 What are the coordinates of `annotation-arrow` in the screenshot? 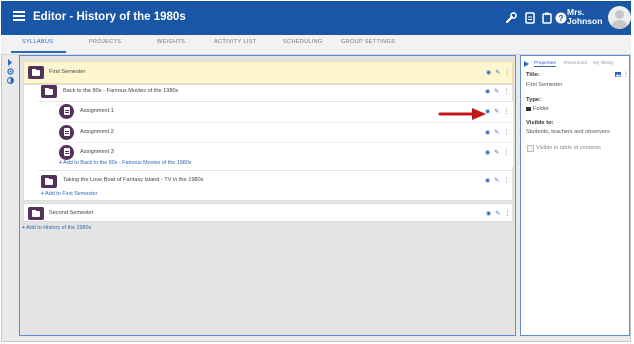 It's located at (462, 114).